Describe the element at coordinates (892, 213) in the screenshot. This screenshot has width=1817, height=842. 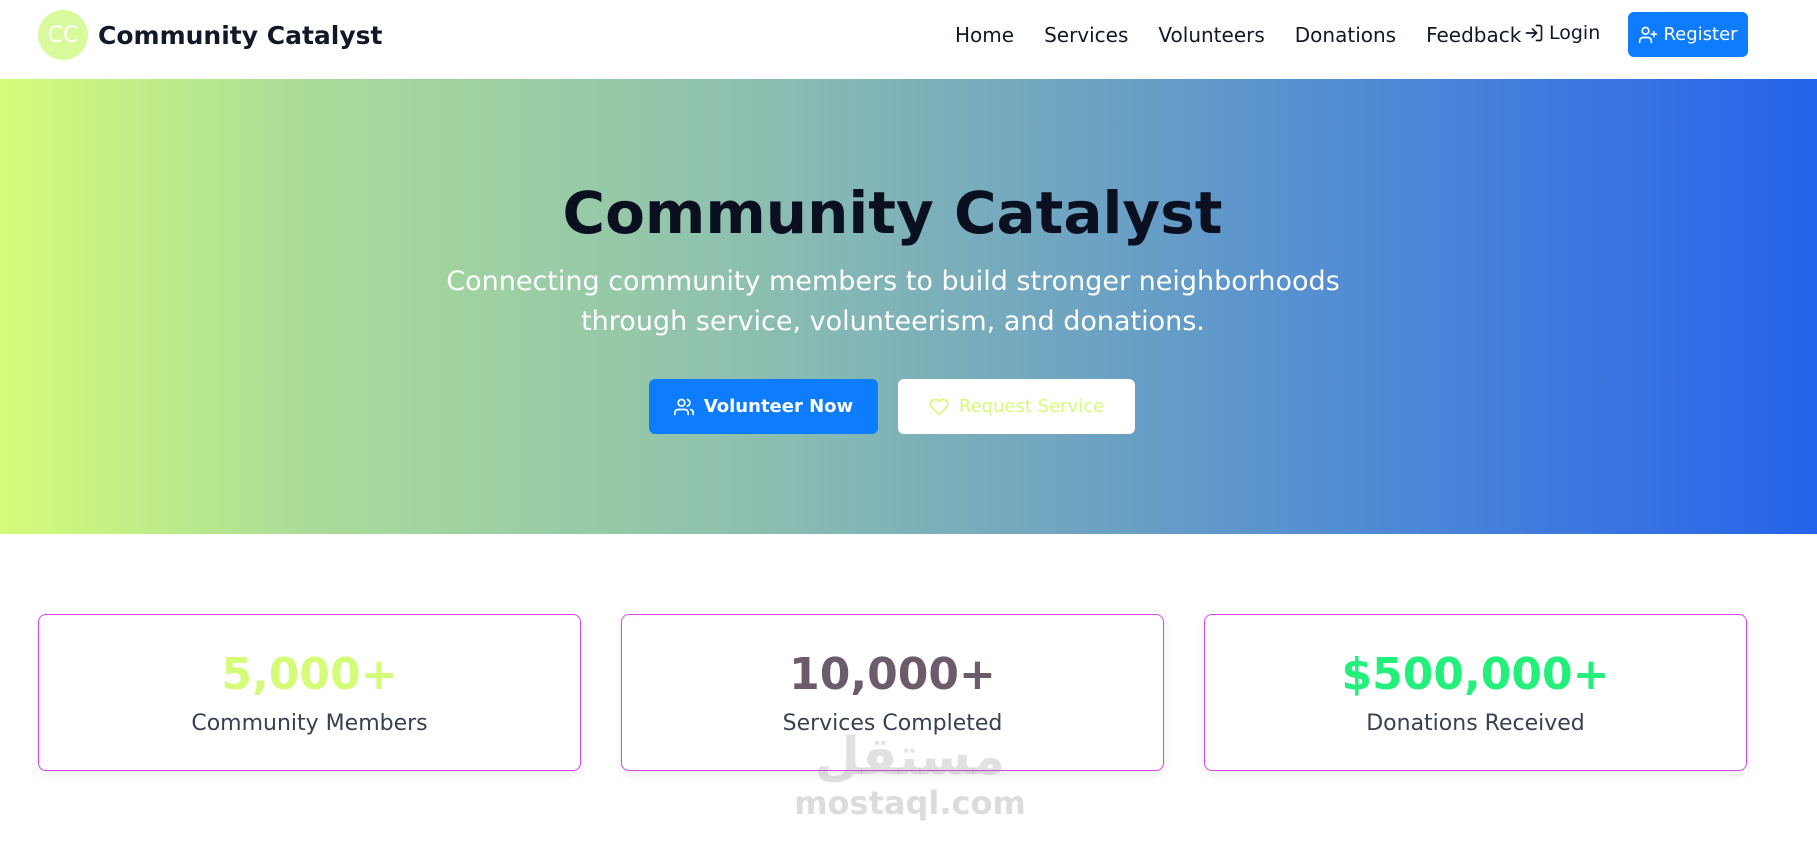
I see `hero-title: Community Catalyst` at that location.